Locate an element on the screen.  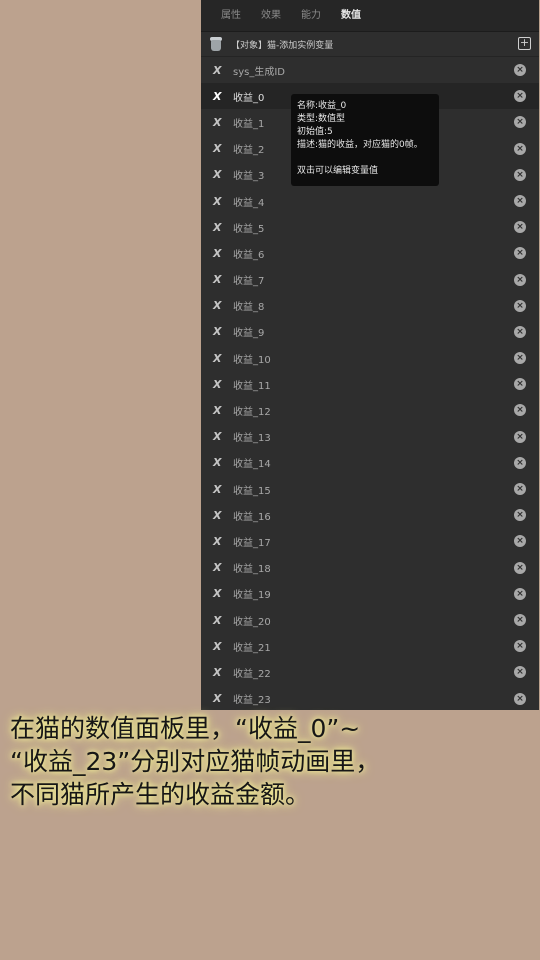
variable-row: 𝙓 收益_8 × is located at coordinates (370, 306).